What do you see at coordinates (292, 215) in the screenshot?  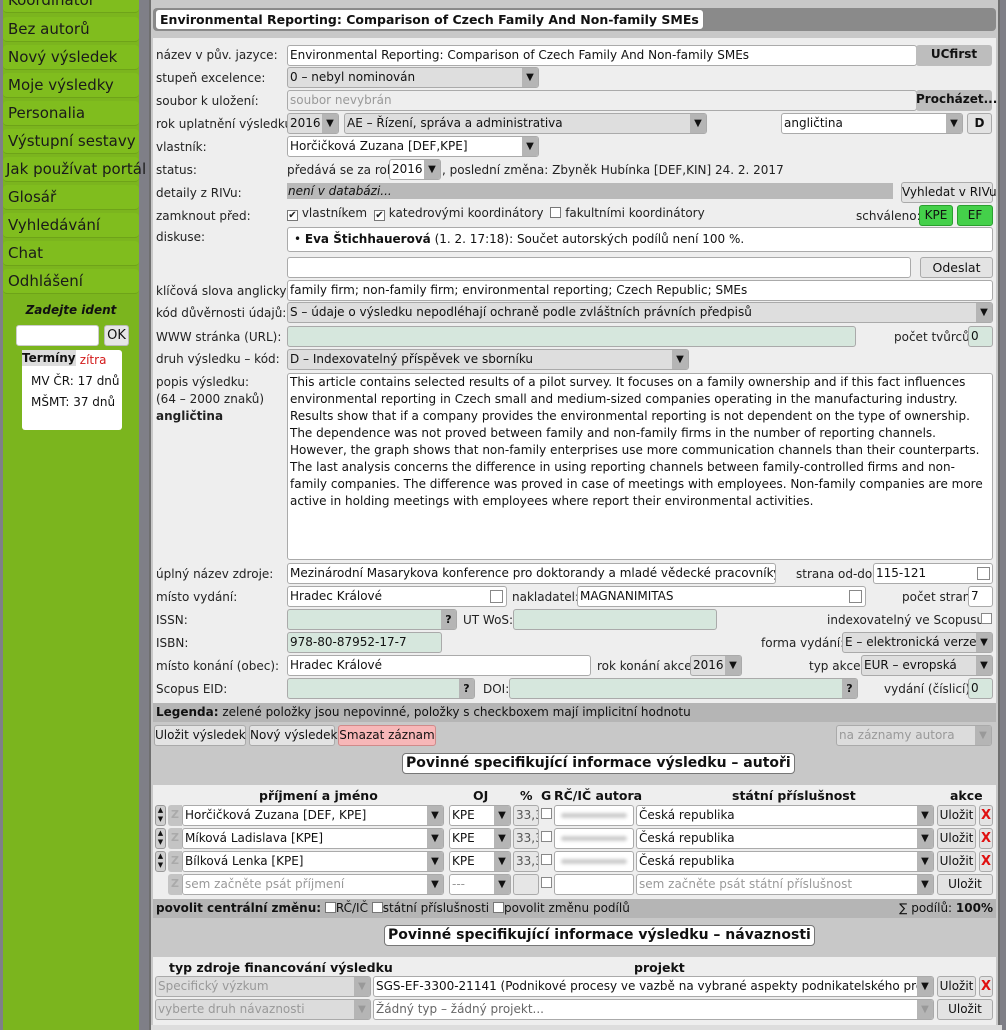 I see `lock-owner-checkbox: ✔` at bounding box center [292, 215].